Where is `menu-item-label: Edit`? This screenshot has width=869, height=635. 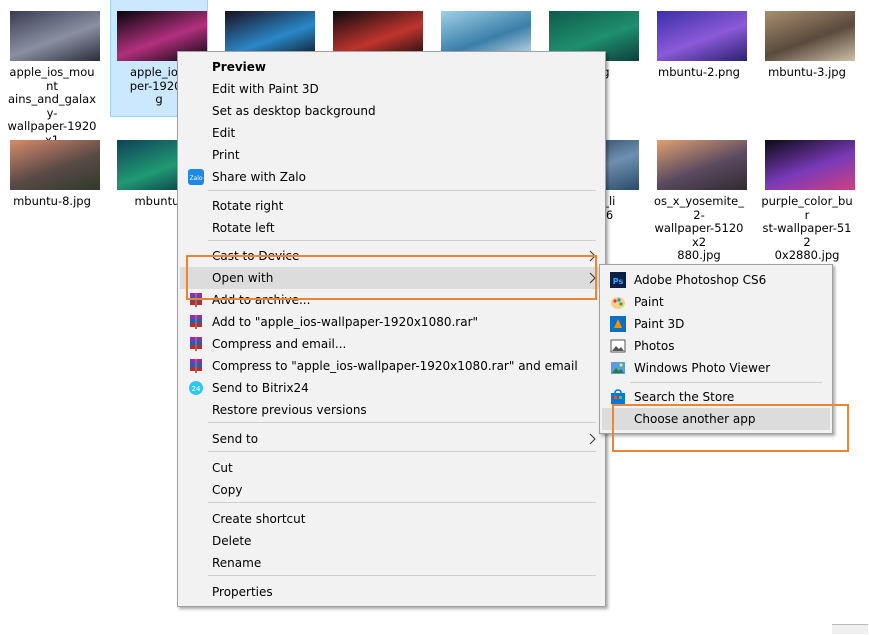 menu-item-label: Edit is located at coordinates (224, 133).